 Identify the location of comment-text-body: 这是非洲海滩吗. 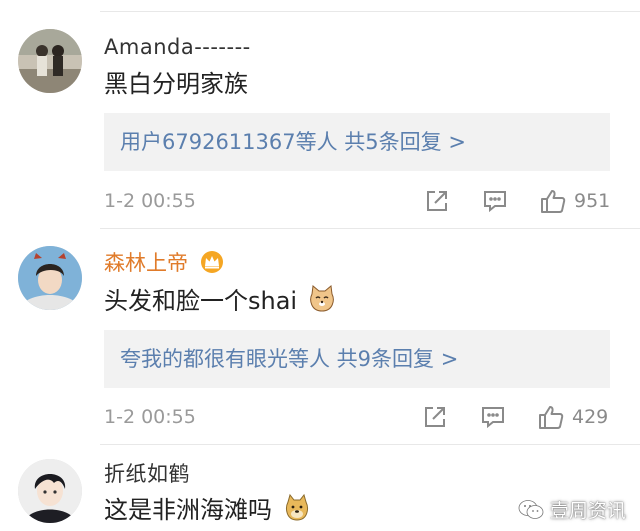
(188, 510).